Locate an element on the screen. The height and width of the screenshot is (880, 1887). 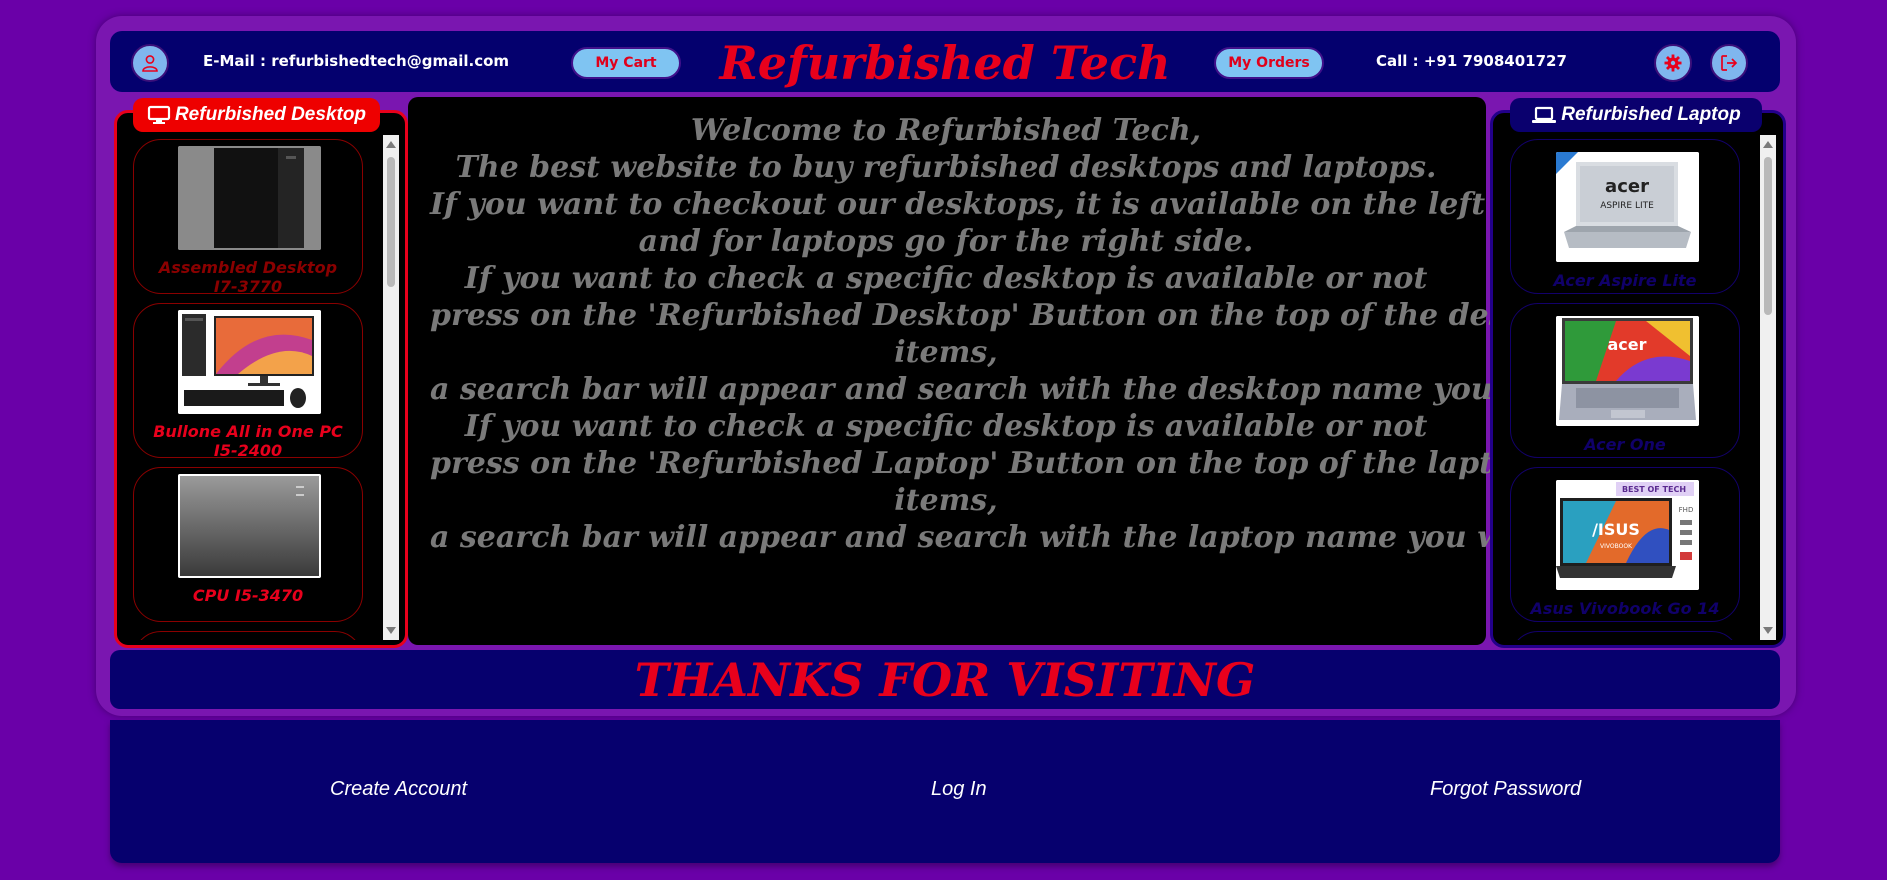
user-icon is located at coordinates (150, 63).